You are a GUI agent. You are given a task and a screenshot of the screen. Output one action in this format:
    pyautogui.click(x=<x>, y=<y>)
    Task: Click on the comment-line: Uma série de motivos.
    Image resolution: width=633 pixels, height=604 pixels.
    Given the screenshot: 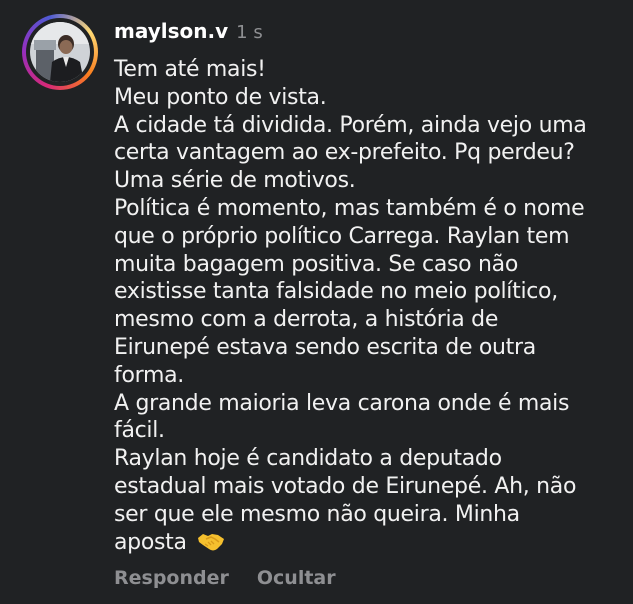 What is the action you would take?
    pyautogui.click(x=235, y=181)
    